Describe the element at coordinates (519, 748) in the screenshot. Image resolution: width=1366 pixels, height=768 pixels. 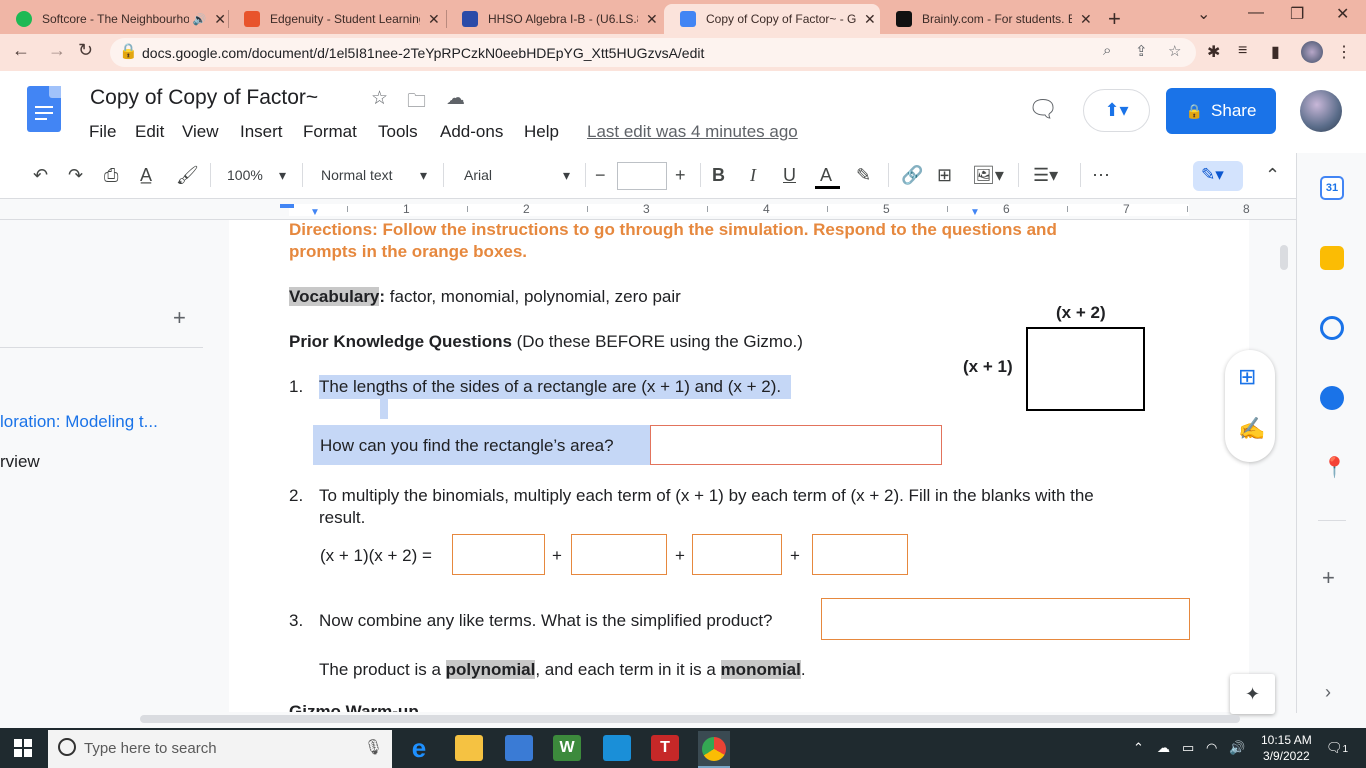
I see `store-icon` at that location.